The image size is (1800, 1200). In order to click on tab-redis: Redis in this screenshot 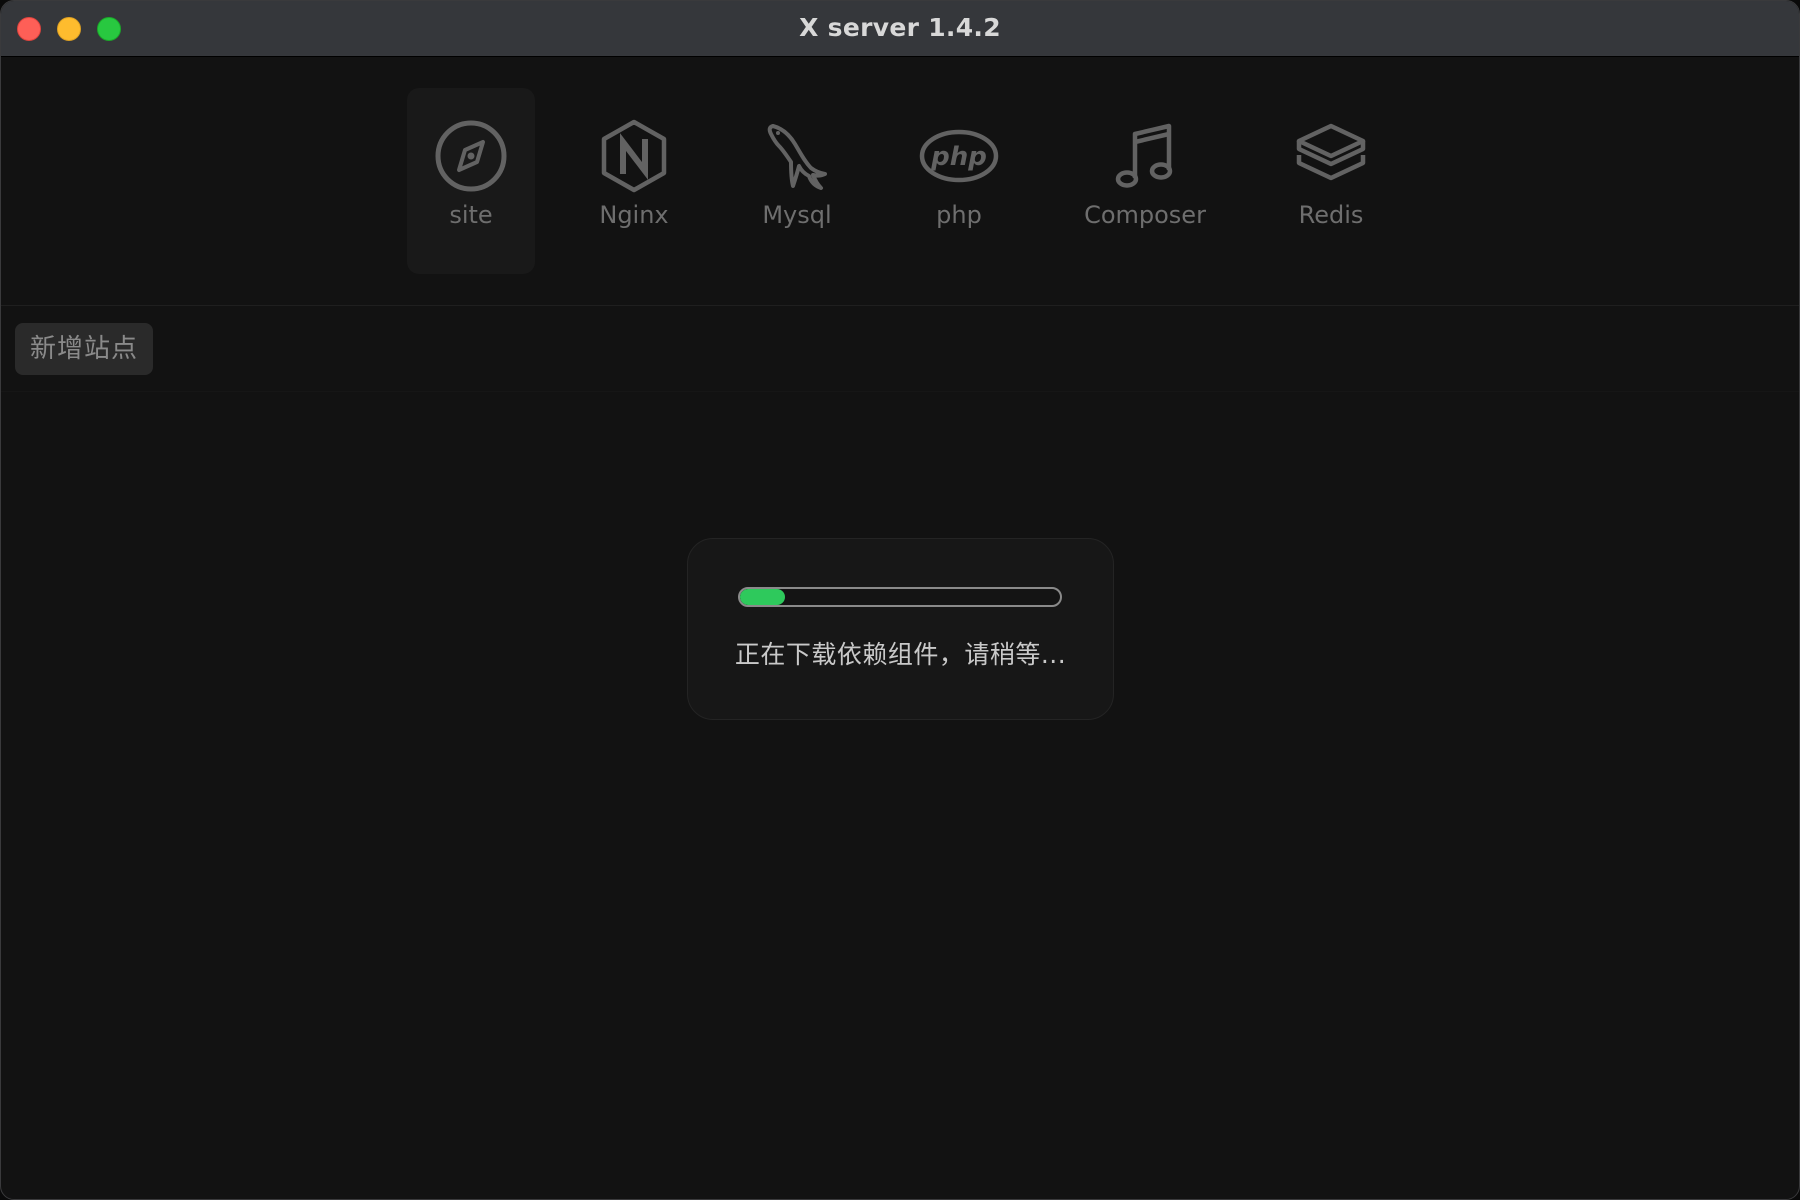, I will do `click(1331, 181)`.